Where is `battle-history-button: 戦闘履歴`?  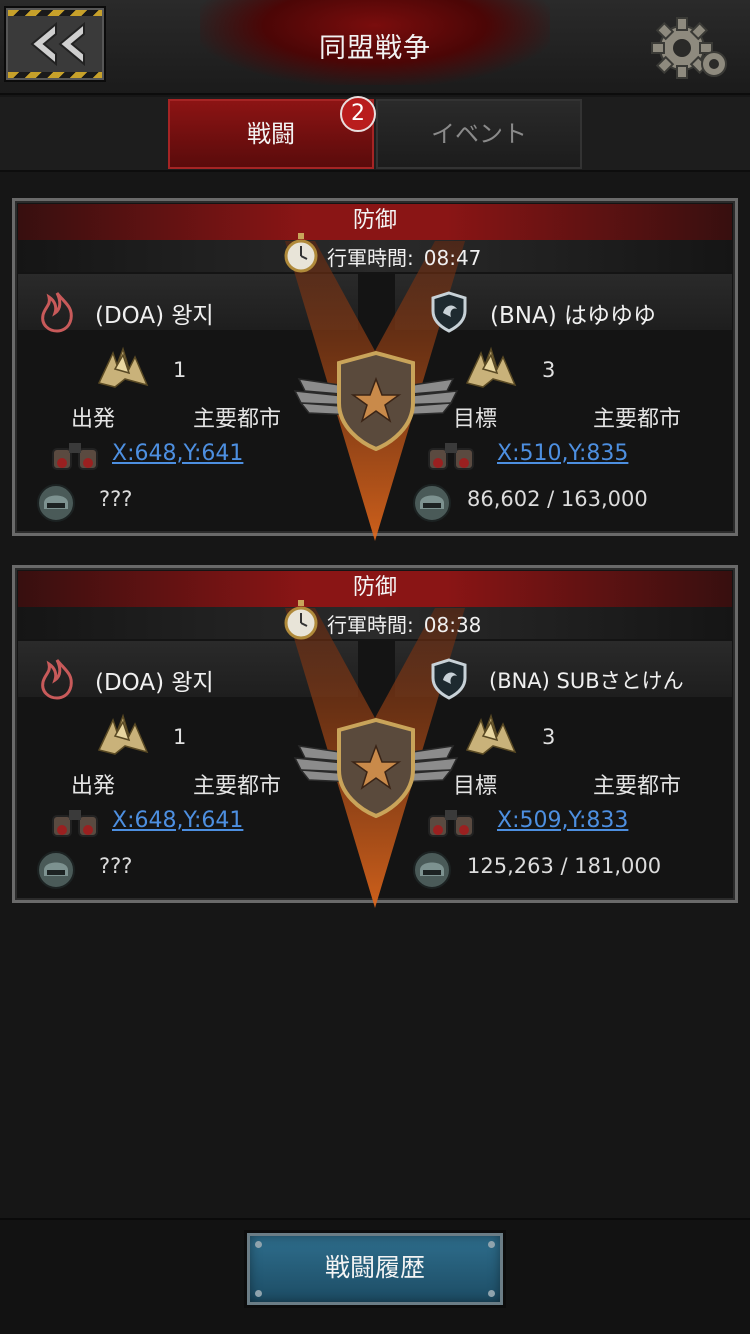
battle-history-button: 戦闘履歴 is located at coordinates (375, 1269).